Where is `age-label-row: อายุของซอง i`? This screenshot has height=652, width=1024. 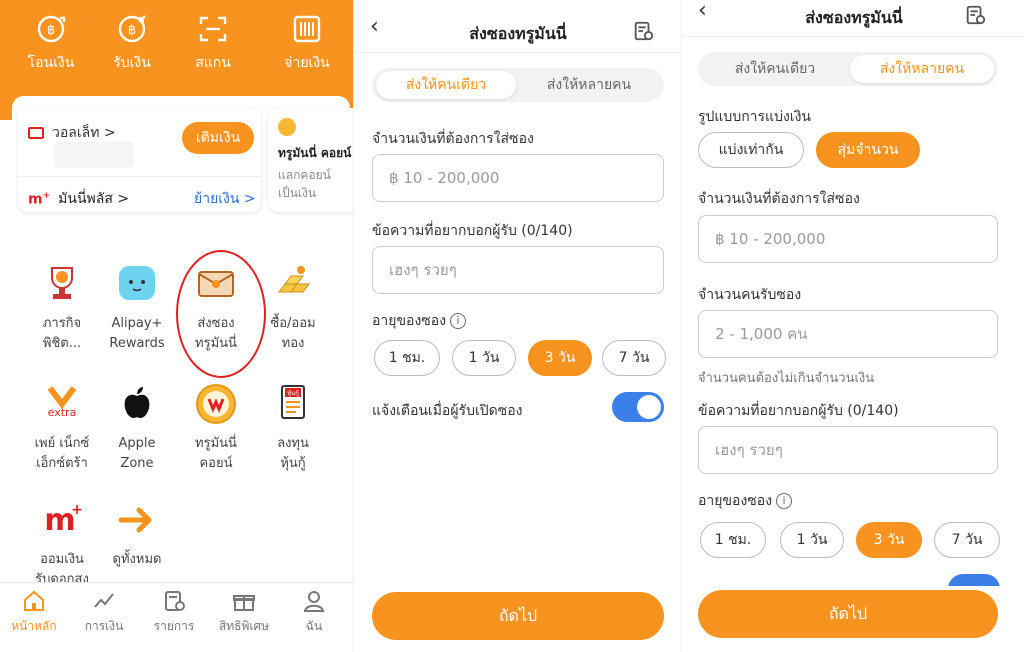
age-label-row: อายุของซอง i is located at coordinates (419, 321).